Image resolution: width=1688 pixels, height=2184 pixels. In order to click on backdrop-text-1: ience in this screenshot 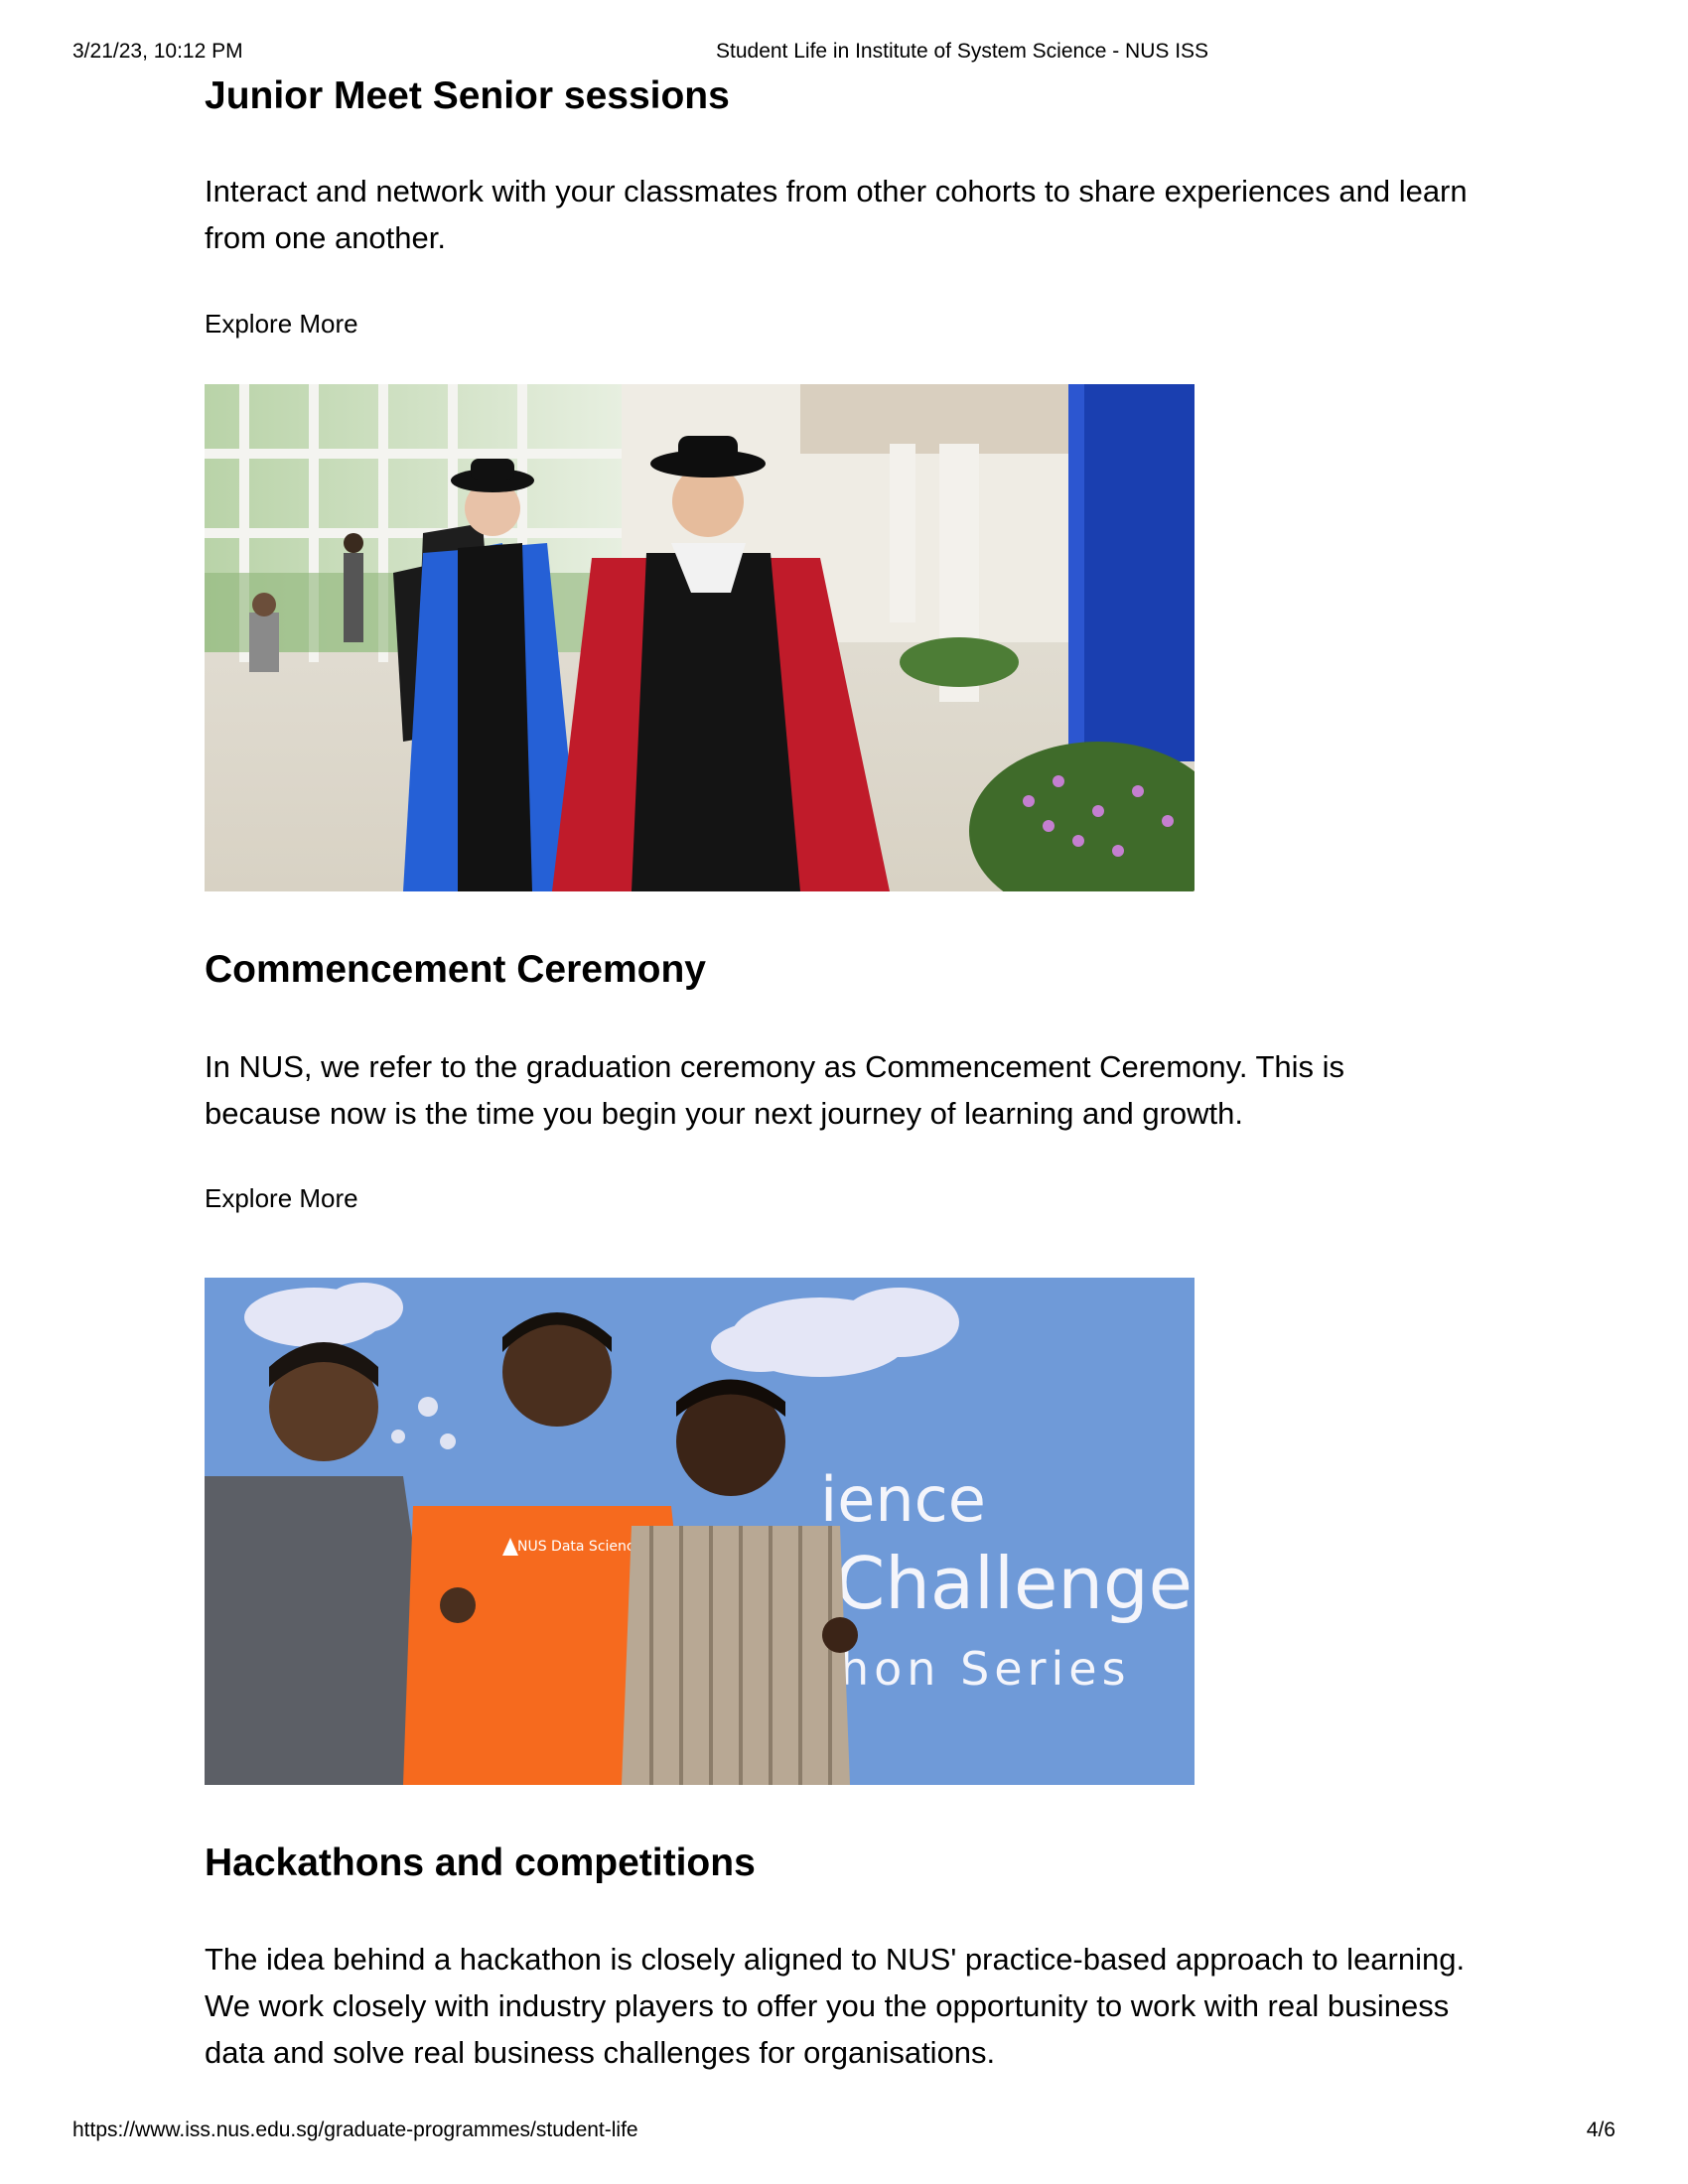, I will do `click(903, 1499)`.